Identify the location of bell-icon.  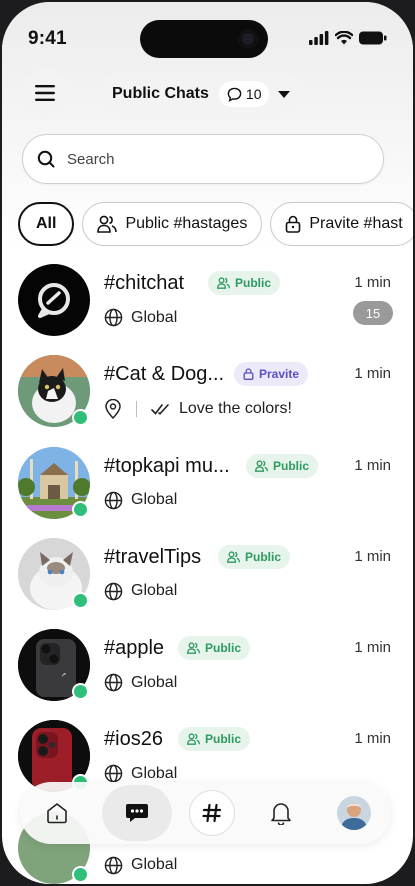
(281, 814).